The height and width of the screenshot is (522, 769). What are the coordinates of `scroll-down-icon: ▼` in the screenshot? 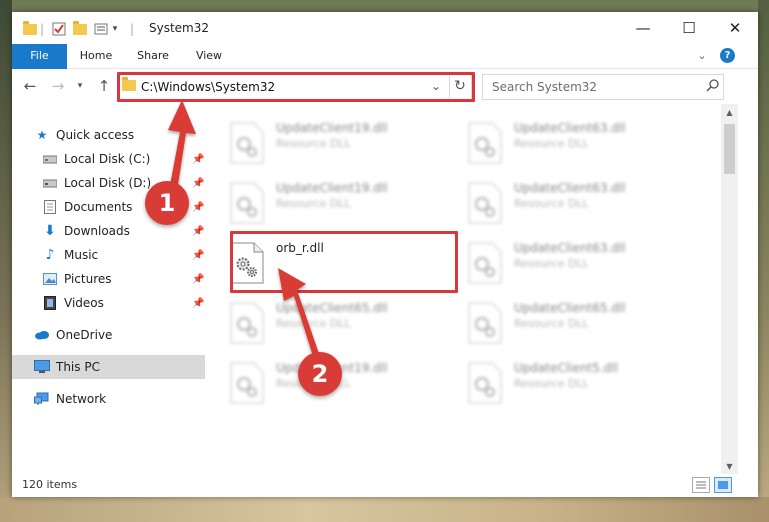 It's located at (729, 466).